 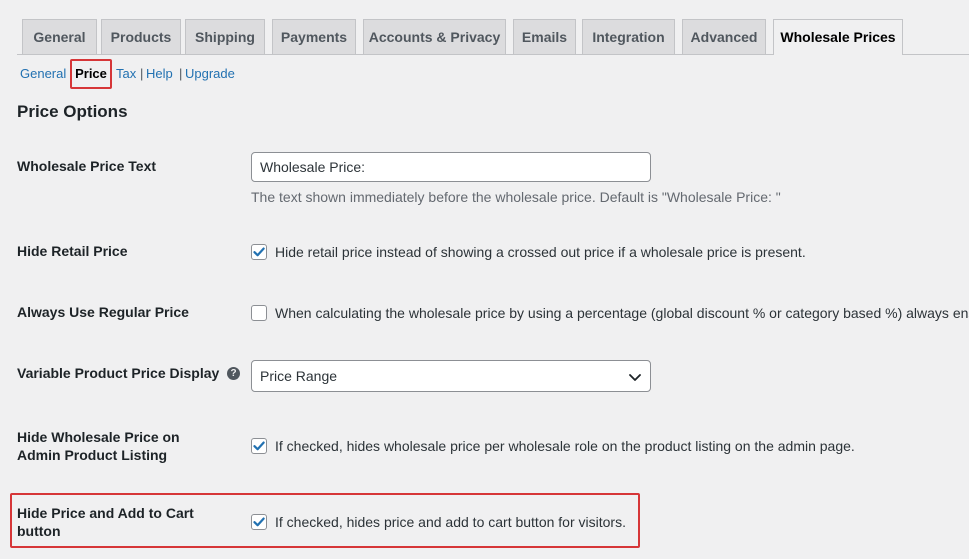 I want to click on chevron-down-icon, so click(x=635, y=377).